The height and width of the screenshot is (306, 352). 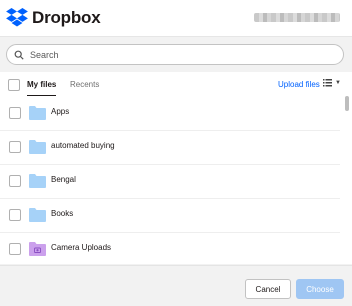 What do you see at coordinates (170, 181) in the screenshot?
I see `list-item: Bengal` at bounding box center [170, 181].